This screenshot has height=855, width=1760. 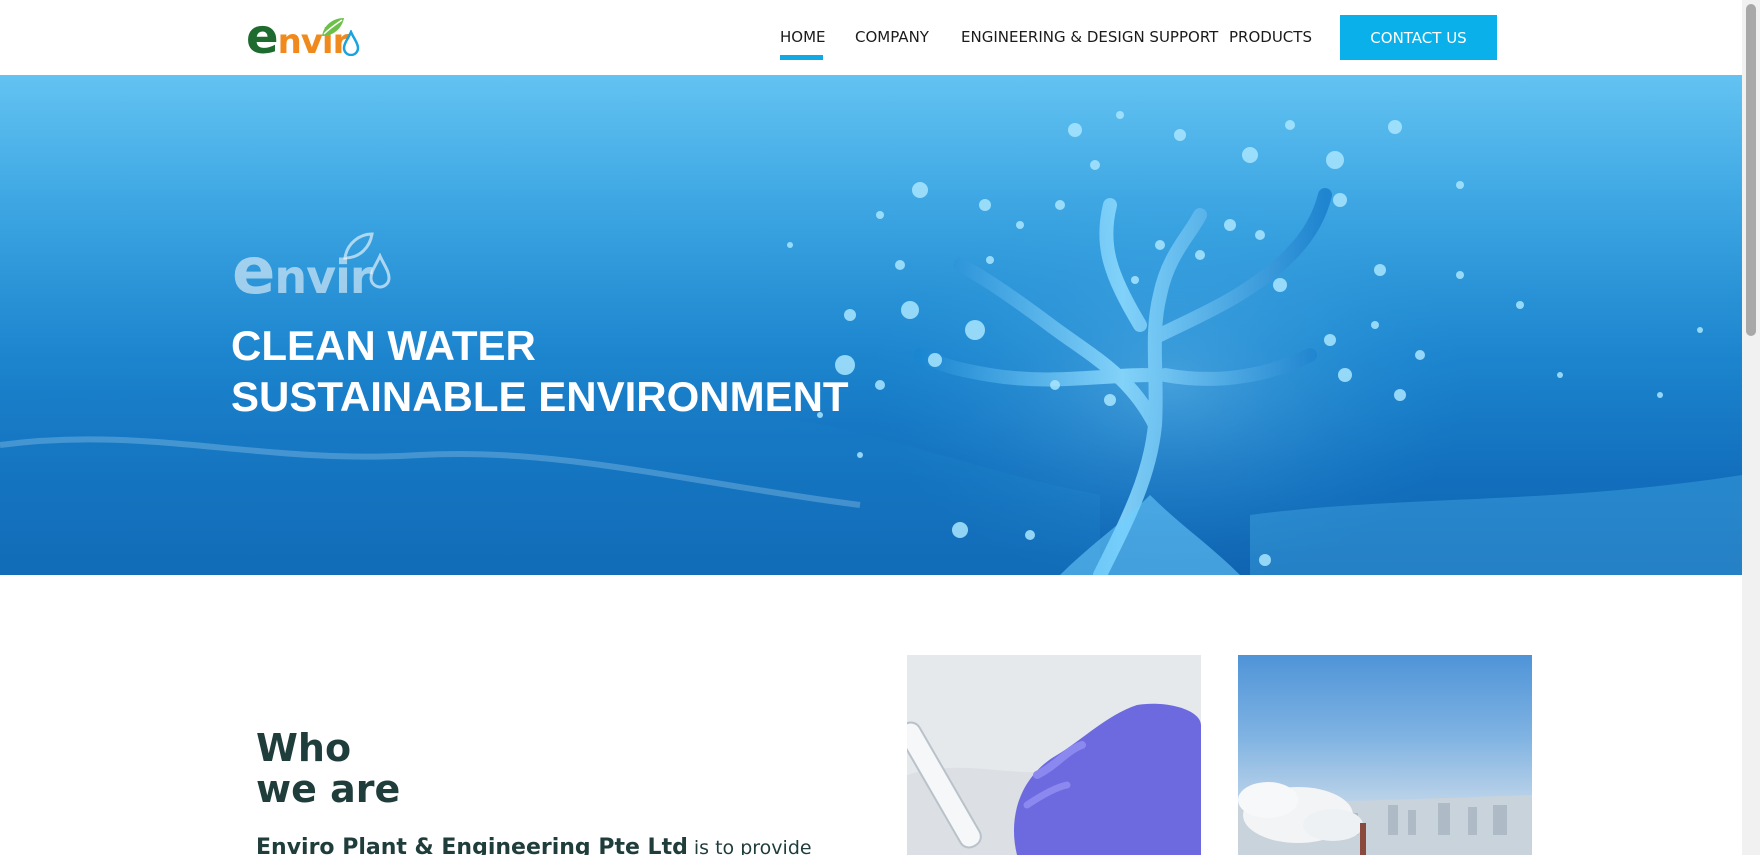 I want to click on contact-us-button: CONTACT US, so click(x=1418, y=37).